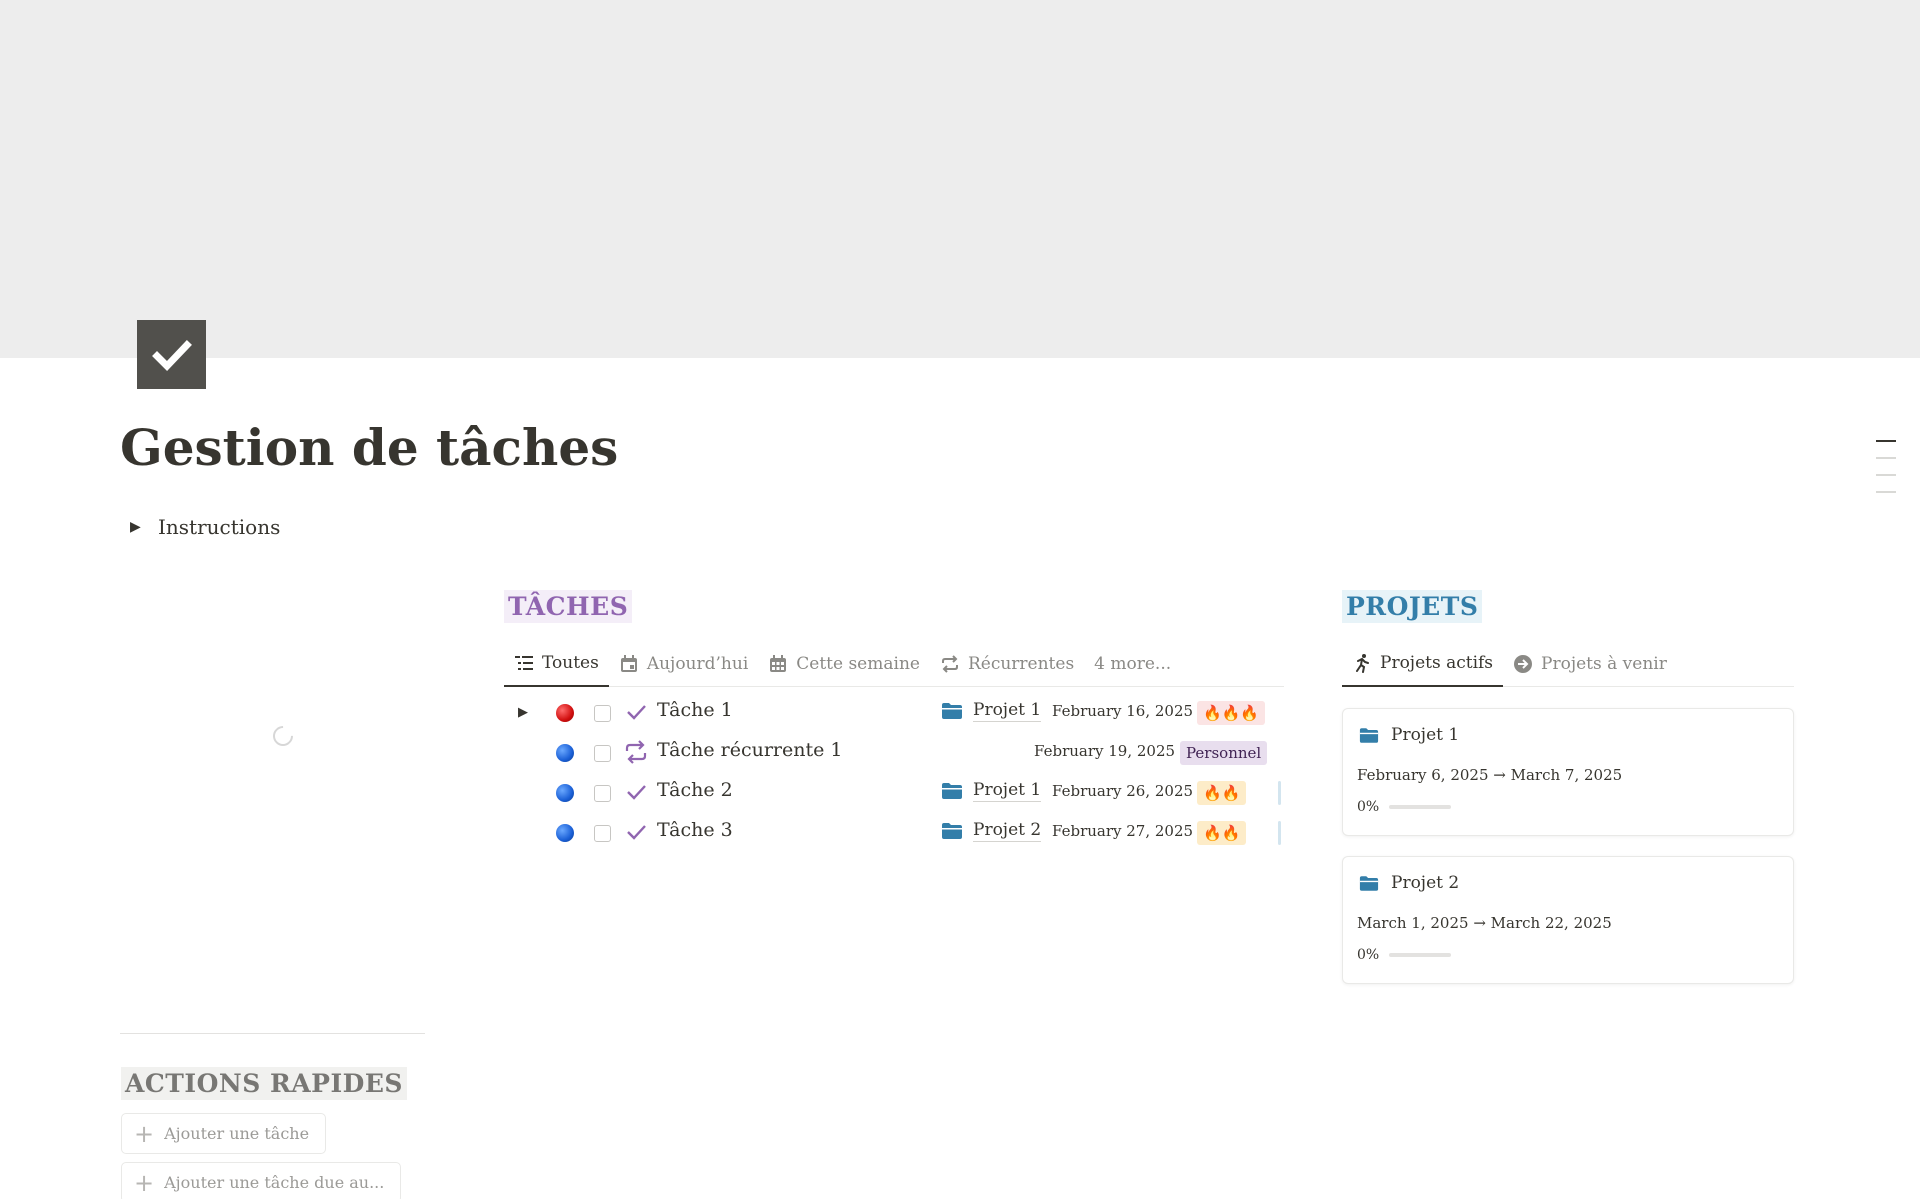 The height and width of the screenshot is (1199, 1920). Describe the element at coordinates (565, 713) in the screenshot. I see `red-circle-icon` at that location.